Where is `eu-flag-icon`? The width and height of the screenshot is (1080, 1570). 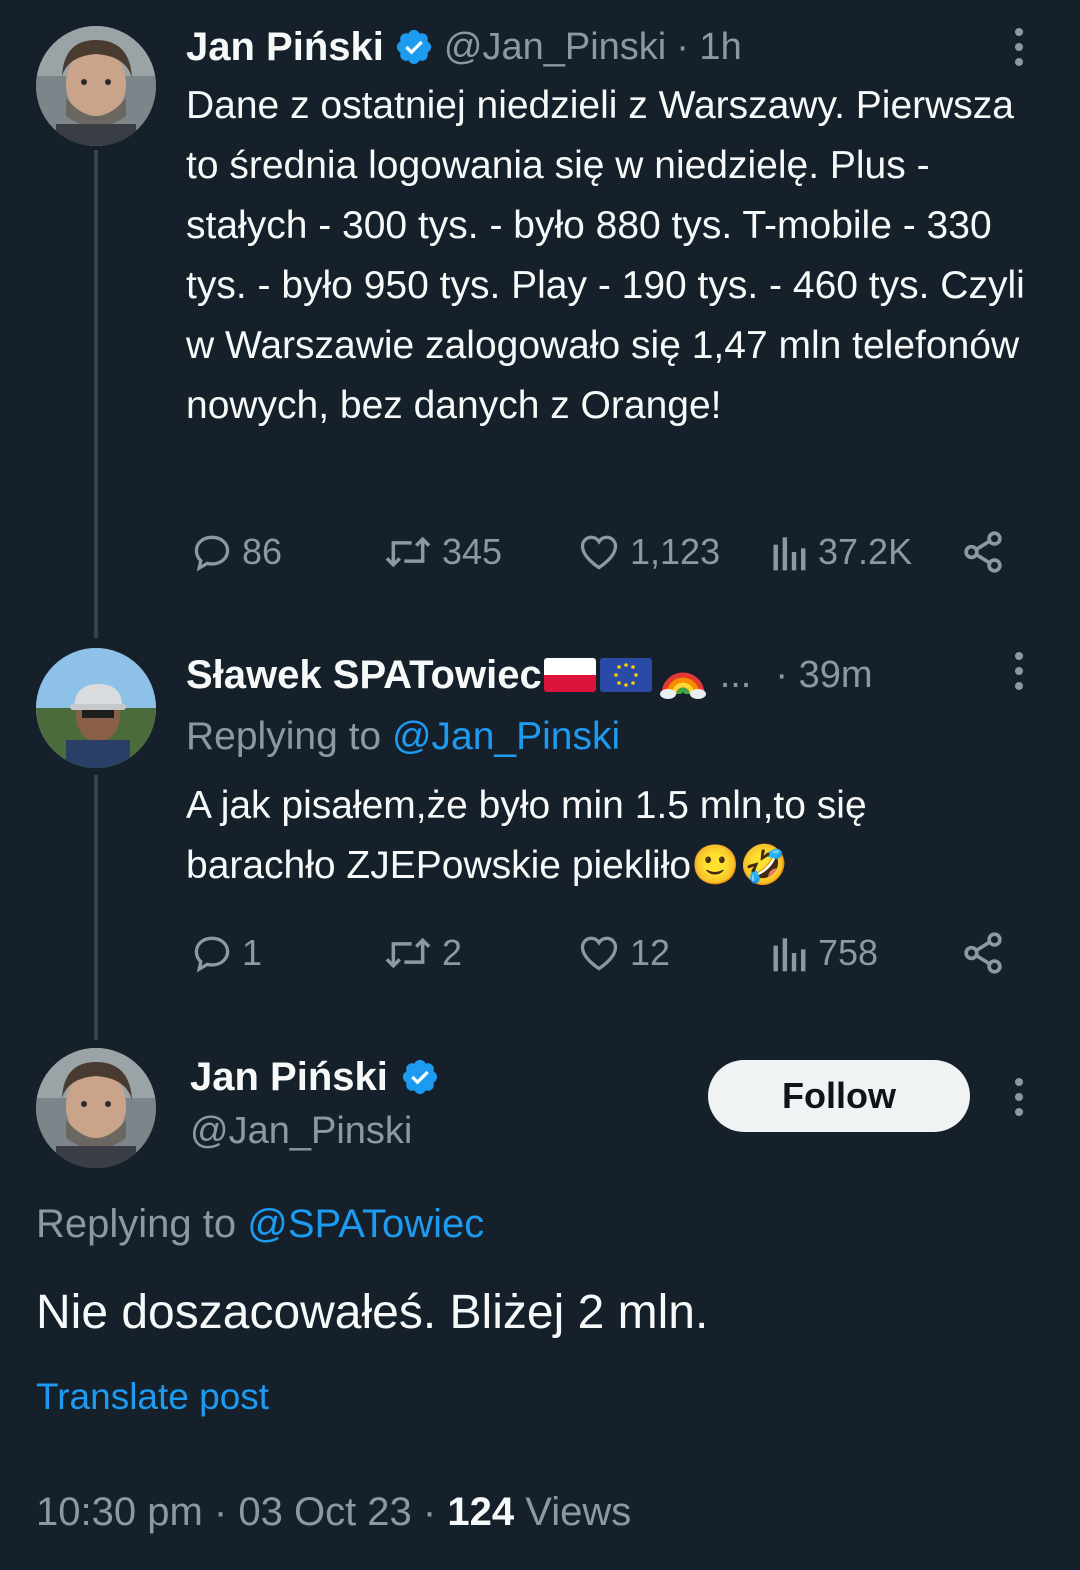 eu-flag-icon is located at coordinates (625, 675).